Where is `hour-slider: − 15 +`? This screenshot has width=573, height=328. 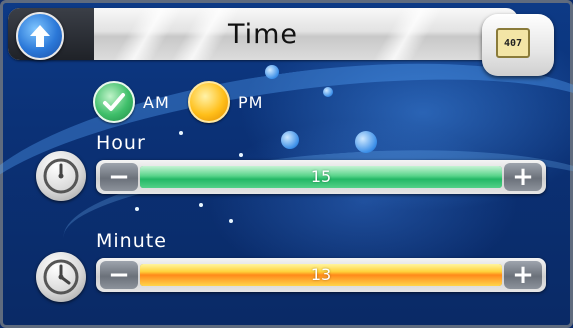 hour-slider: − 15 + is located at coordinates (321, 177).